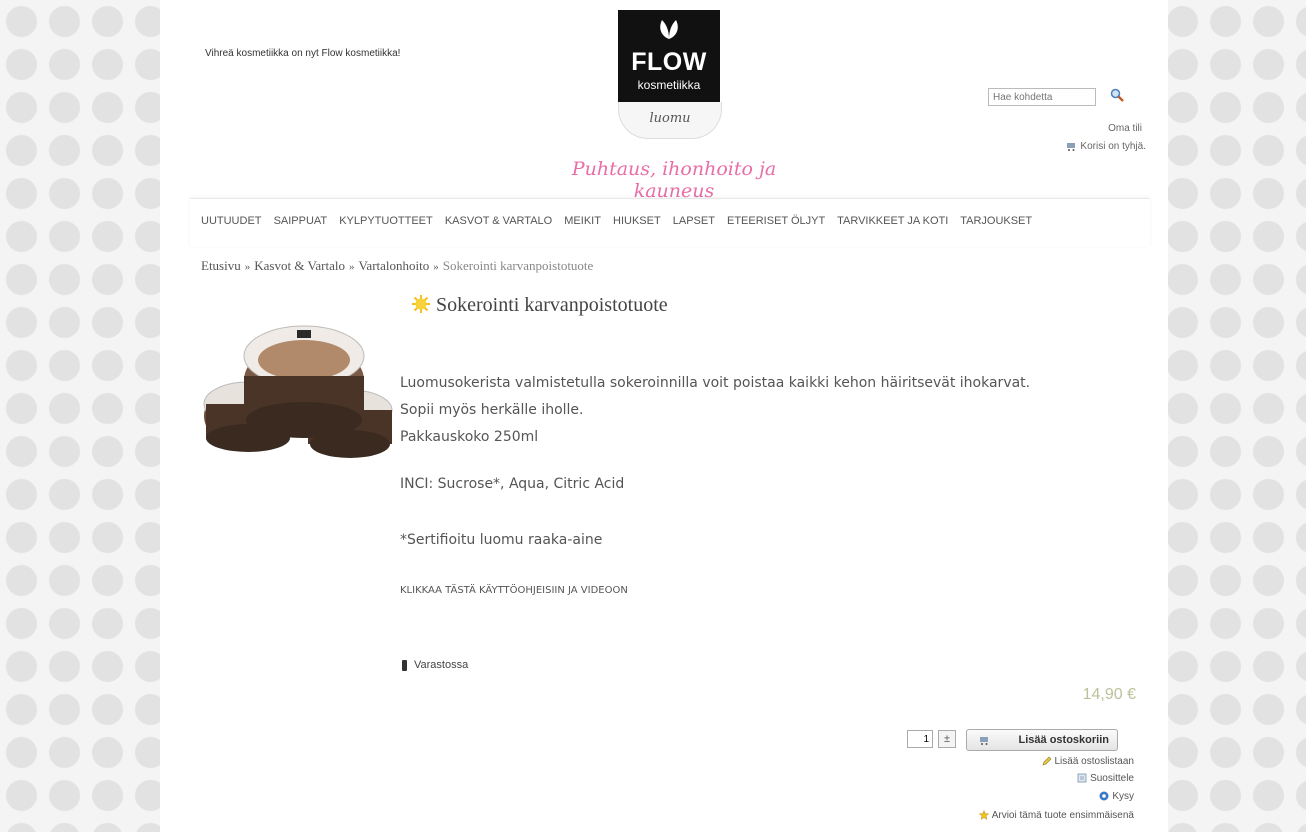 This screenshot has width=1306, height=832. What do you see at coordinates (1082, 778) in the screenshot?
I see `document-icon` at bounding box center [1082, 778].